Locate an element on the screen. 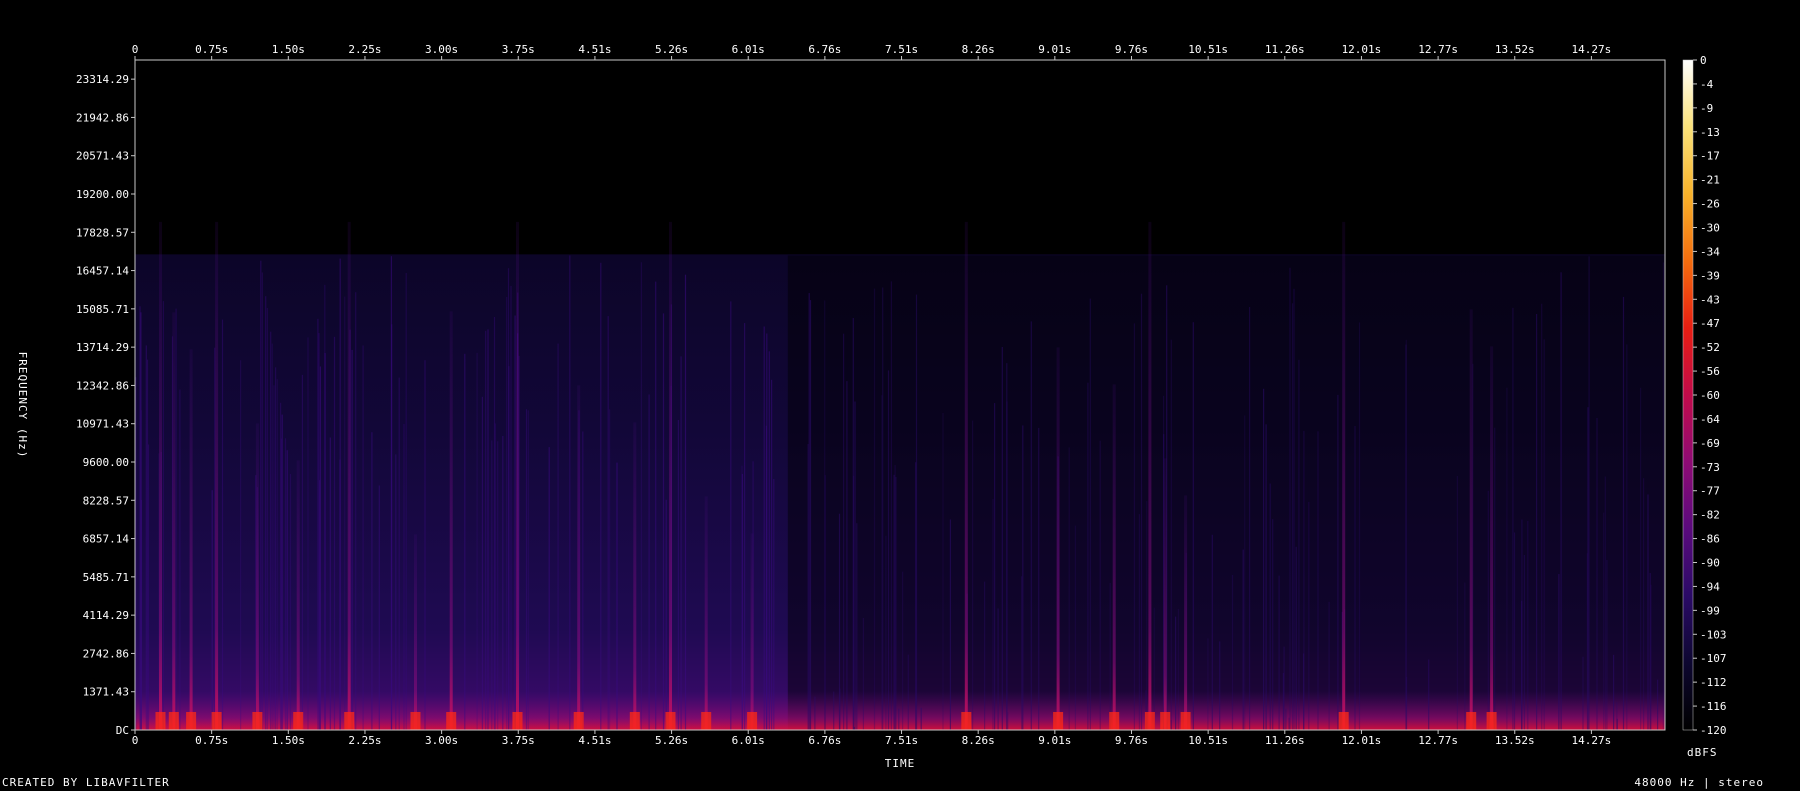 This screenshot has height=791, width=1800. colorbar-tick-label: -56 is located at coordinates (1710, 371).